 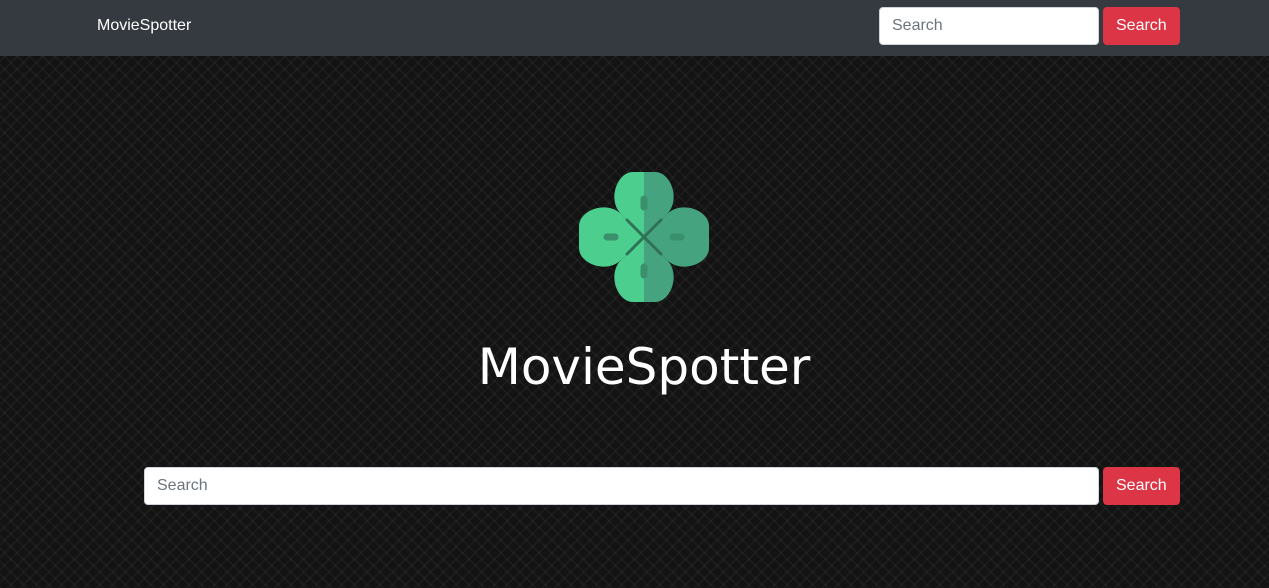 What do you see at coordinates (144, 26) in the screenshot?
I see `navbar-brand: MovieSpotter` at bounding box center [144, 26].